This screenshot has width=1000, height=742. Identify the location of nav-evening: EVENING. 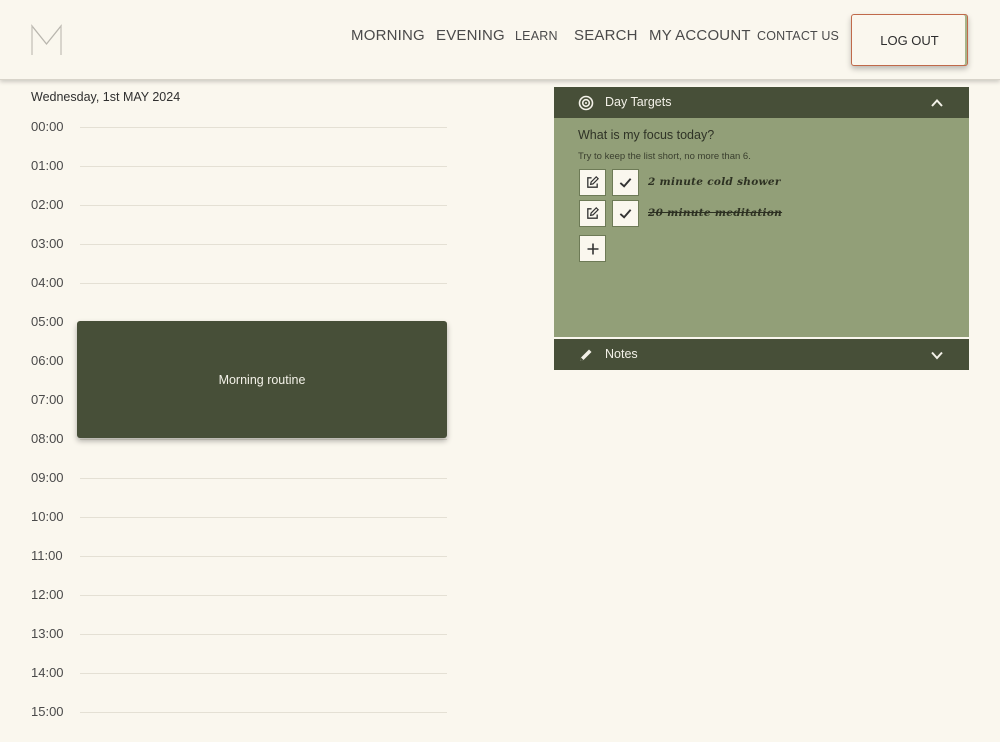
(470, 37).